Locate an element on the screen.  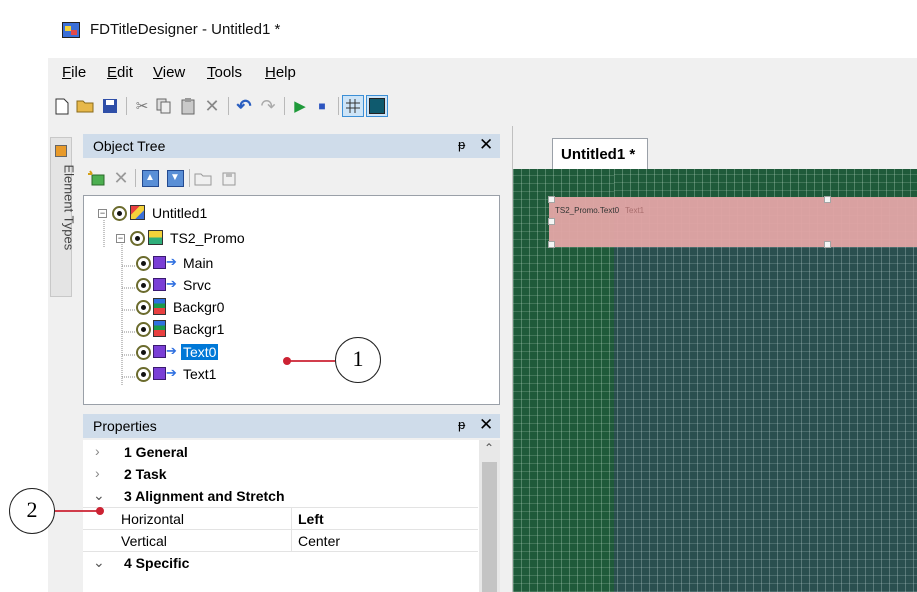
callout-1: 1 is located at coordinates (358, 360).